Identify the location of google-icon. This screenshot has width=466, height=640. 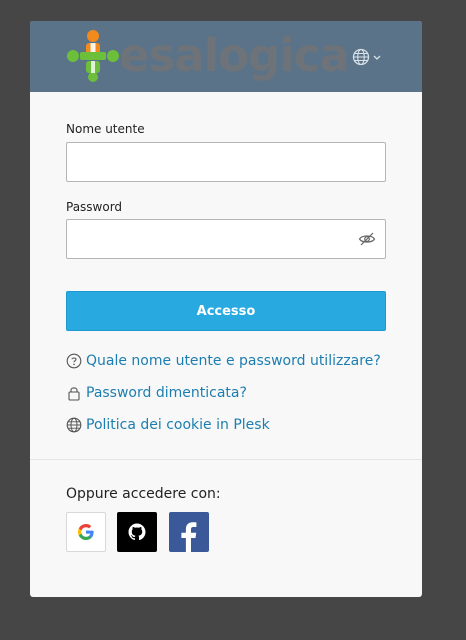
(86, 532).